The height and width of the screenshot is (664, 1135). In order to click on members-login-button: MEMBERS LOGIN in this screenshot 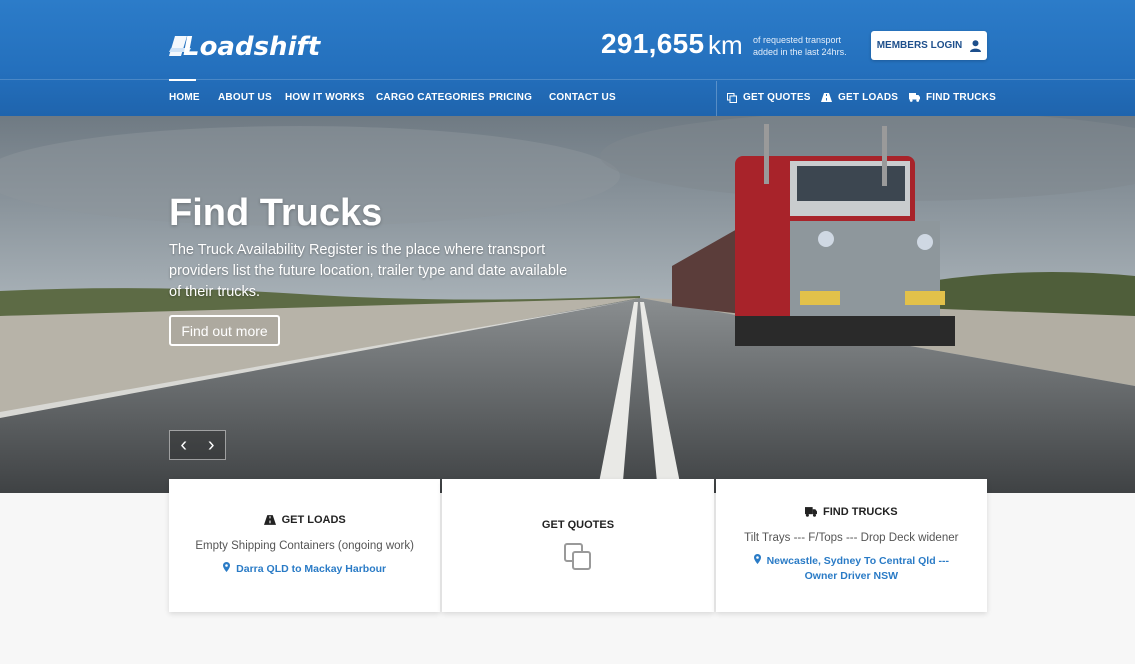, I will do `click(929, 45)`.